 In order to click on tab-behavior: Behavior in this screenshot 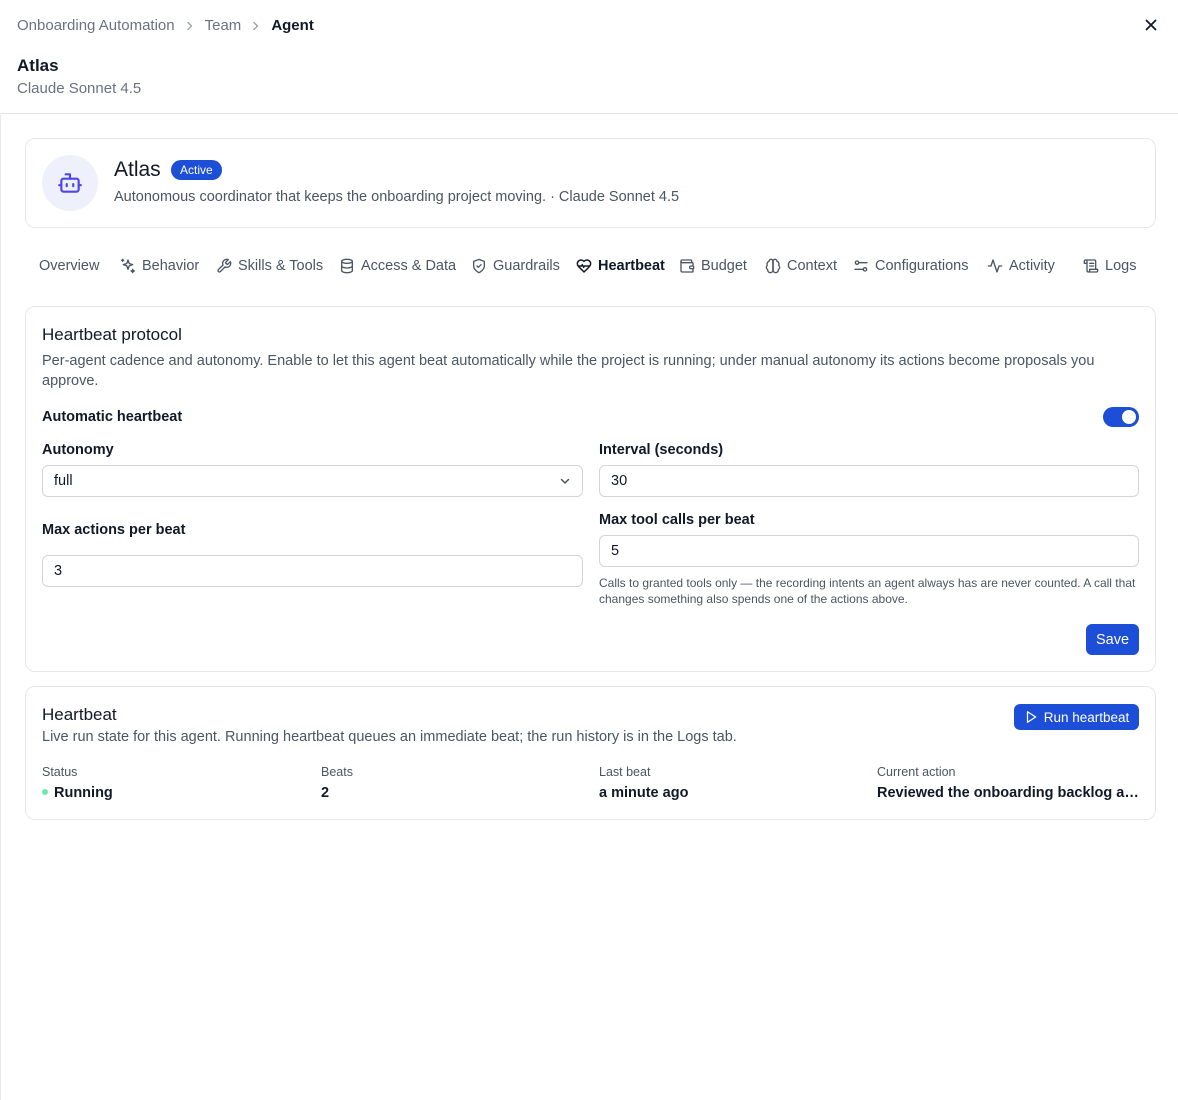, I will do `click(159, 266)`.